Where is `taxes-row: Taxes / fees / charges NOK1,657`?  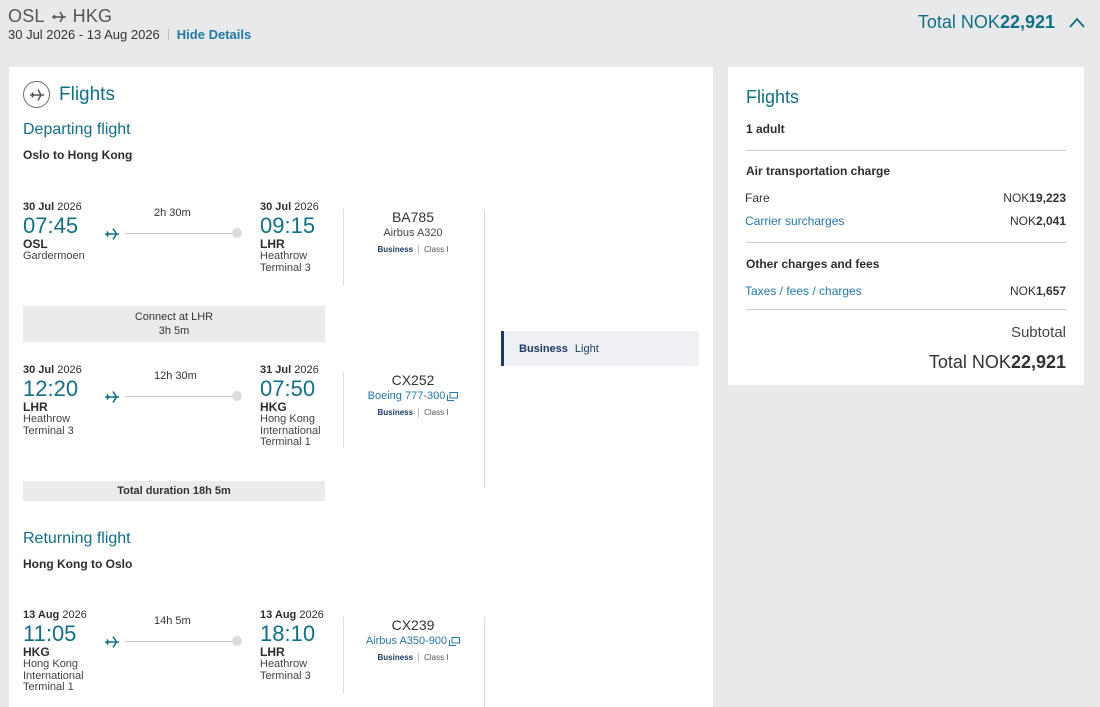 taxes-row: Taxes / fees / charges NOK1,657 is located at coordinates (905, 291).